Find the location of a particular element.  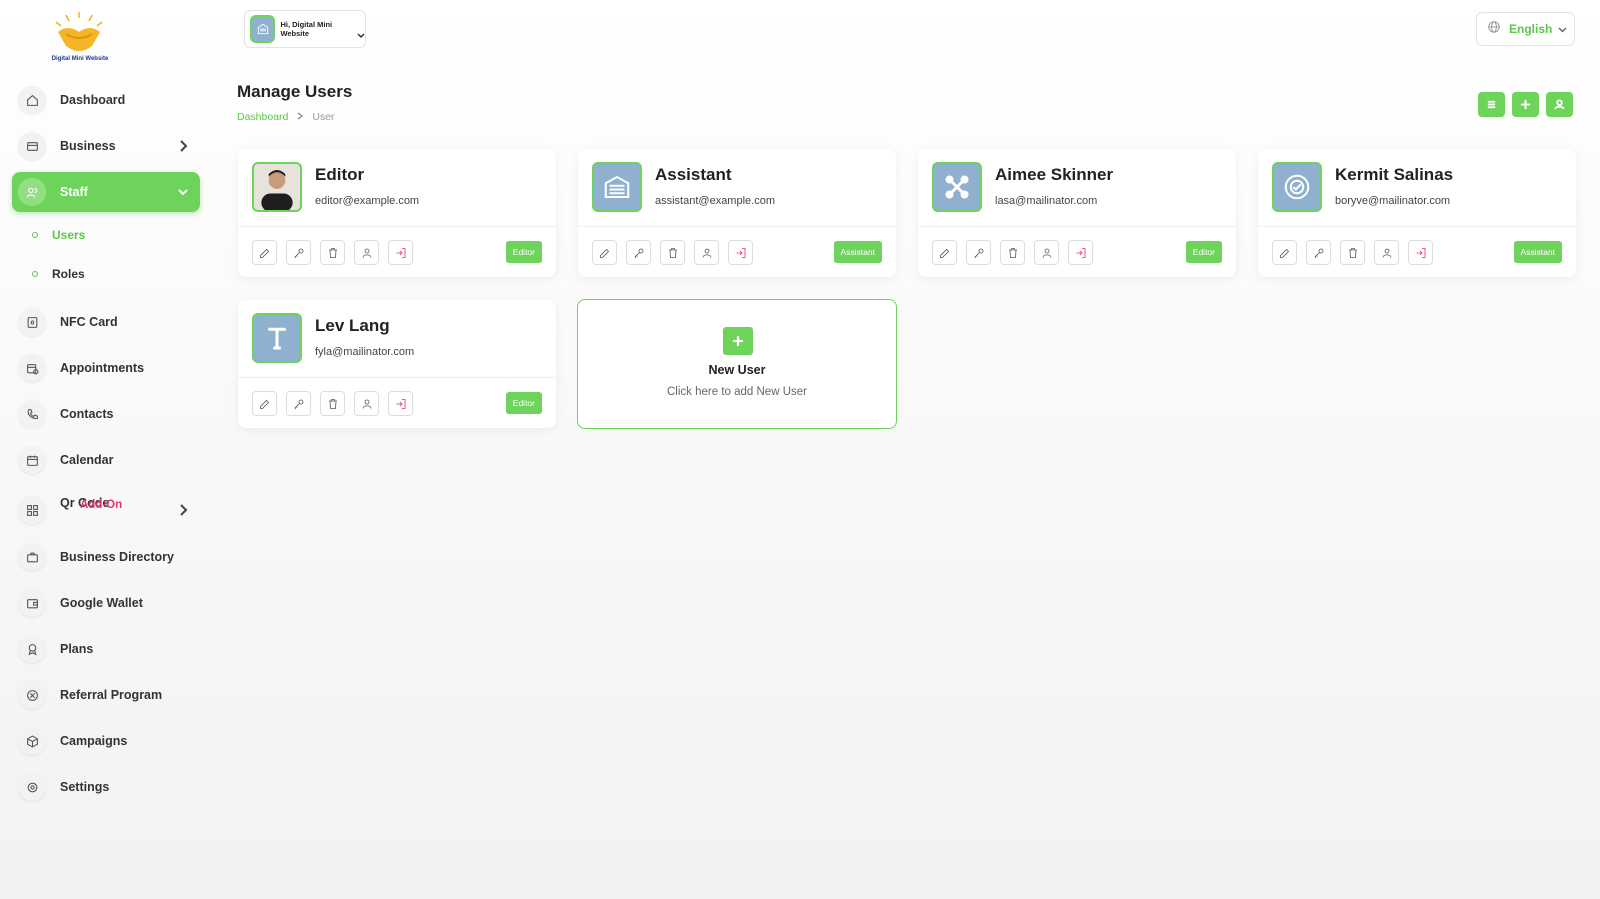

user-card-header: Assistant assistant@example.com is located at coordinates (737, 188).